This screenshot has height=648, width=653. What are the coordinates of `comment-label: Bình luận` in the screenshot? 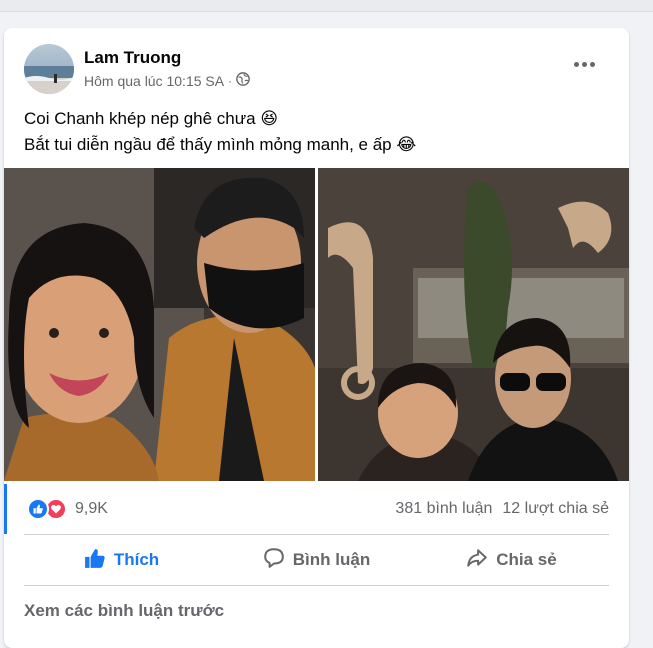 It's located at (331, 559).